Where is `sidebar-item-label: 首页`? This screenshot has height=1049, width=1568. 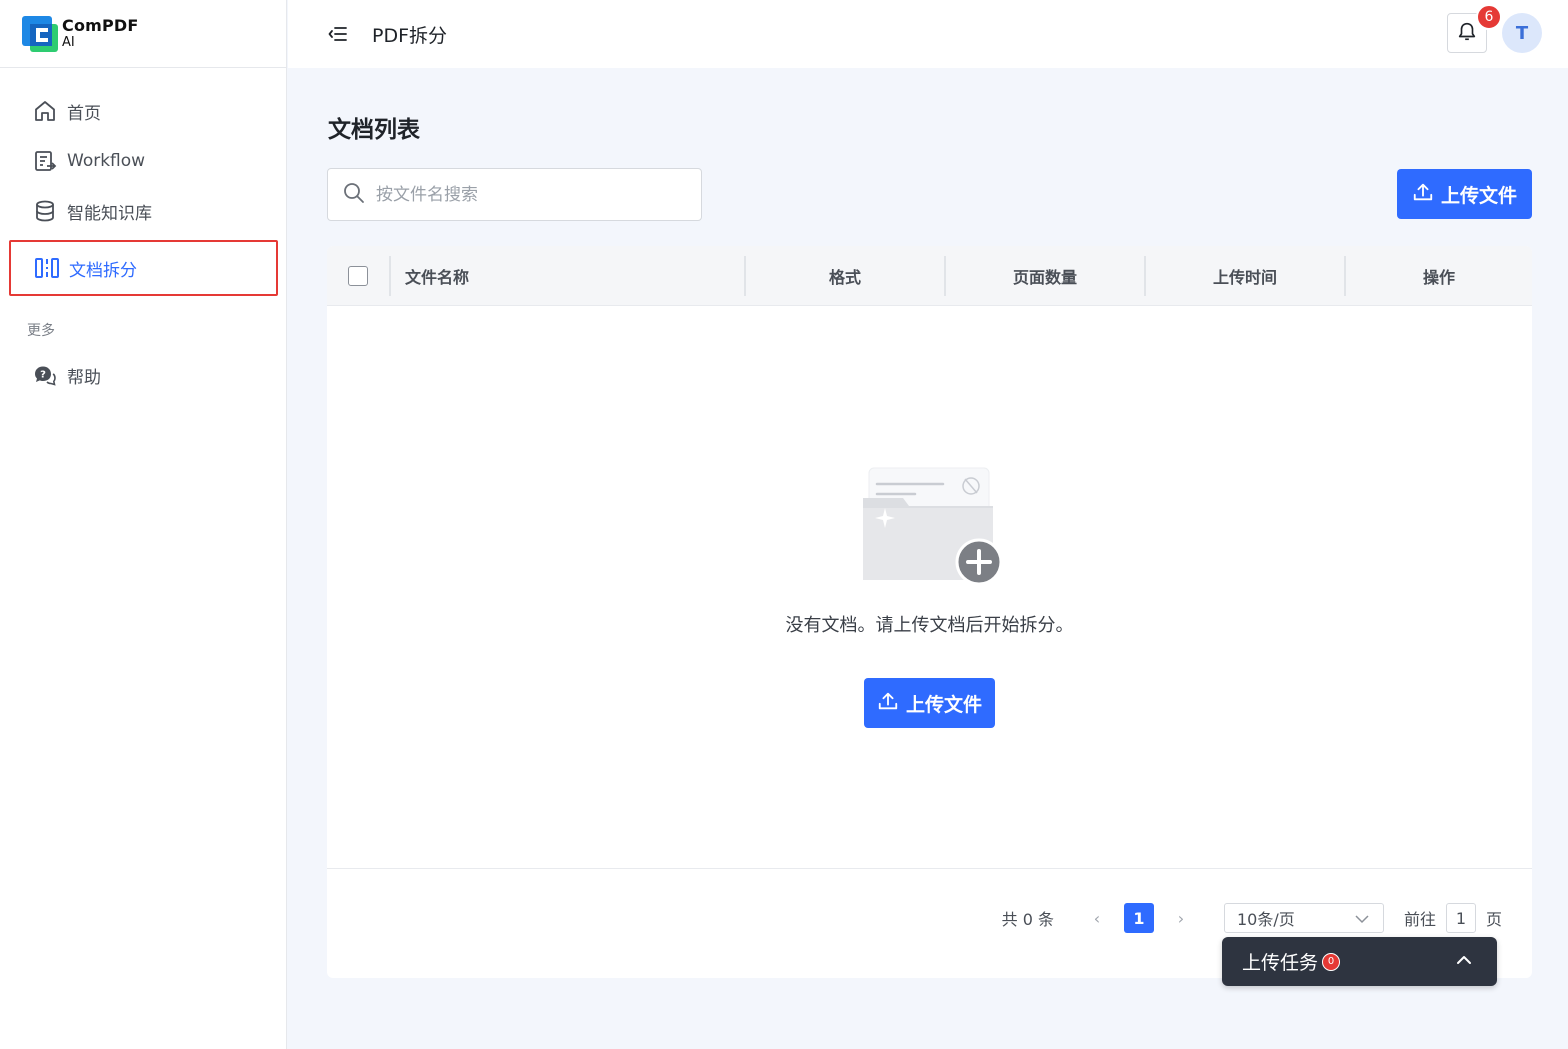
sidebar-item-label: 首页 is located at coordinates (84, 113).